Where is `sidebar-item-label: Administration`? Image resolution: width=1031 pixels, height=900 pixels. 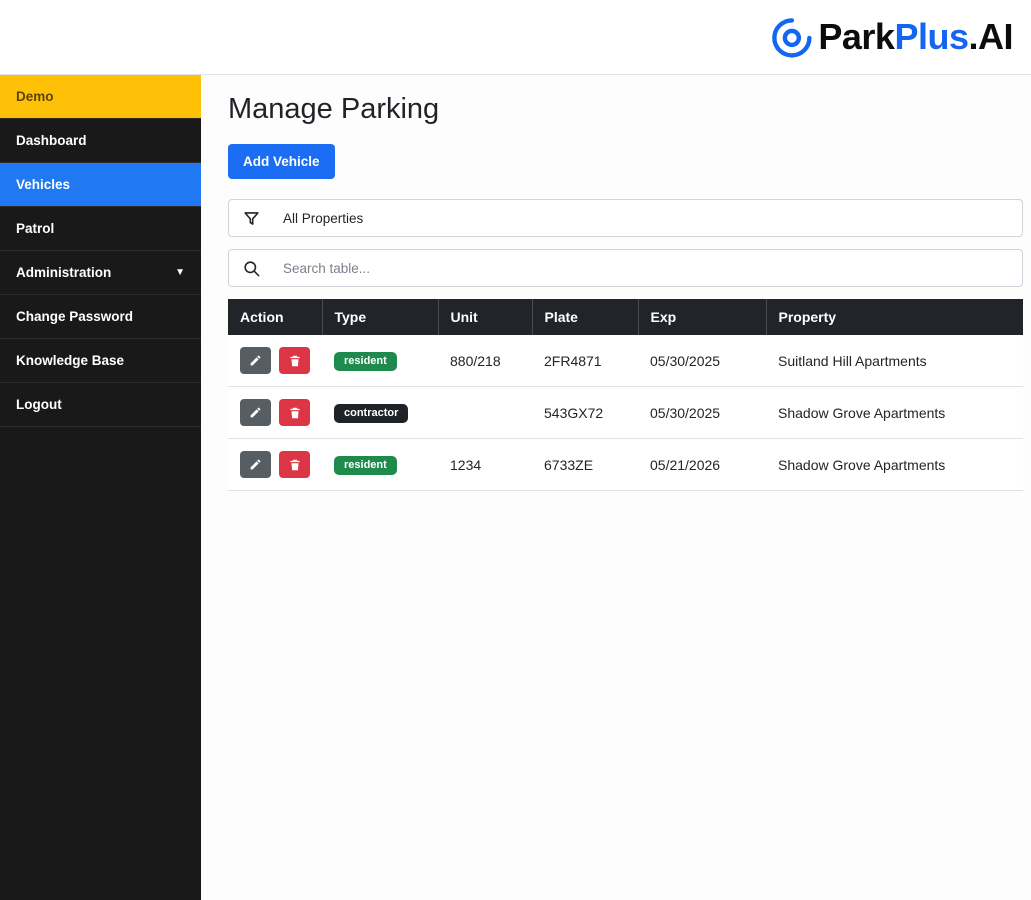
sidebar-item-label: Administration is located at coordinates (64, 272).